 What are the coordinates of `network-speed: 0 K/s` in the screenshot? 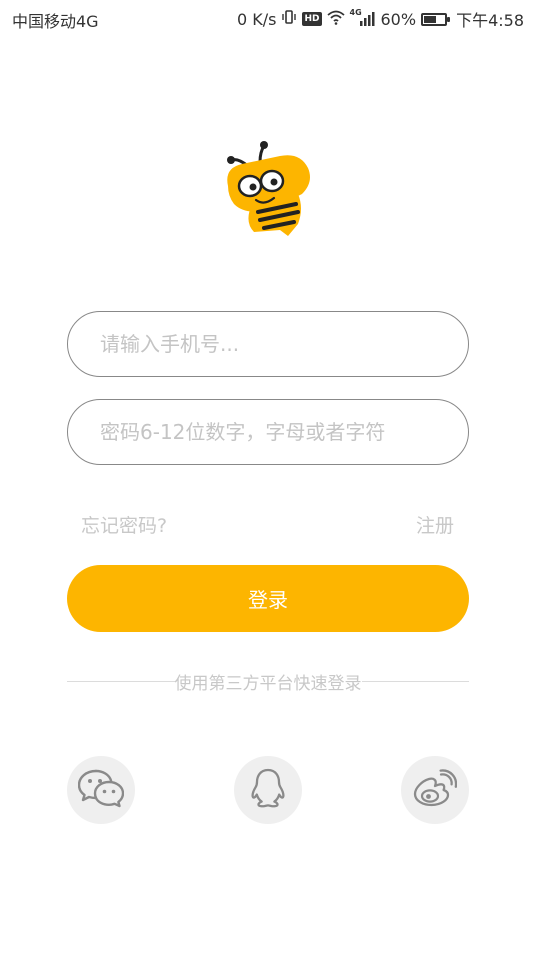 It's located at (257, 19).